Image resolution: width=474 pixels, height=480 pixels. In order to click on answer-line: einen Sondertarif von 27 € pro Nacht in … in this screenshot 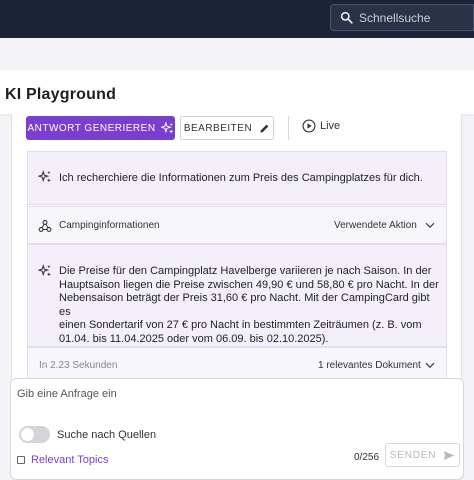, I will do `click(240, 325)`.